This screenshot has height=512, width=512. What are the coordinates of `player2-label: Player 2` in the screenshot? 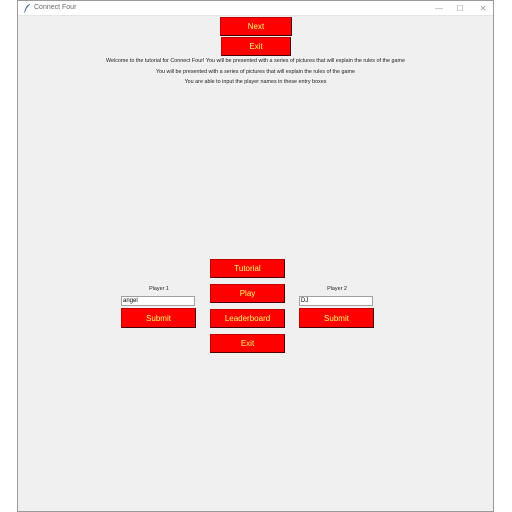 It's located at (337, 289).